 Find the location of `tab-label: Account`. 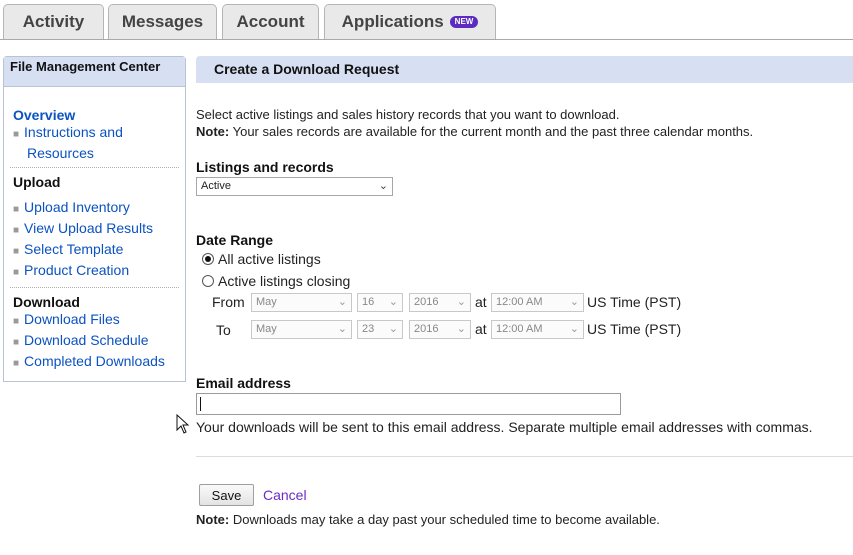

tab-label: Account is located at coordinates (270, 21).